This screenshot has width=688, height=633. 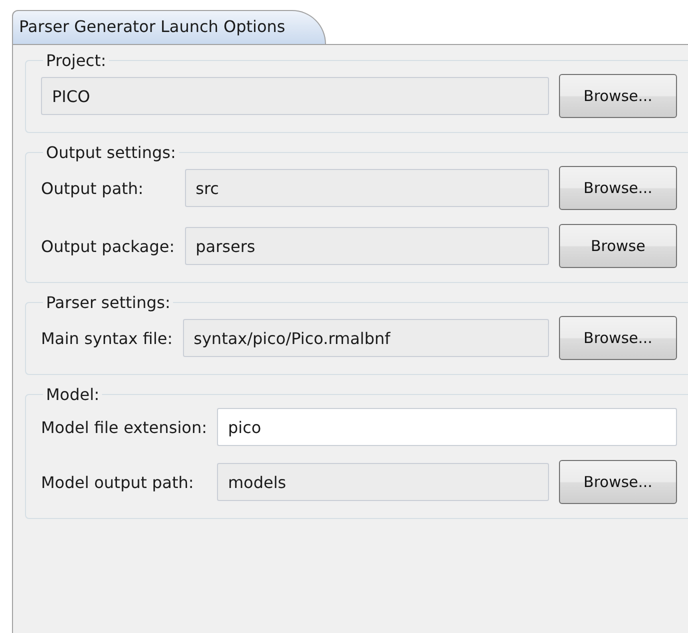 I want to click on field-label: Output package:, so click(x=108, y=246).